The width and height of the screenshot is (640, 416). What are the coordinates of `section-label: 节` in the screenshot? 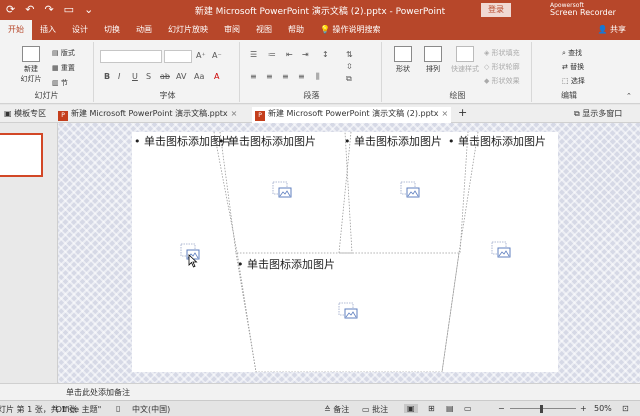 It's located at (64, 83).